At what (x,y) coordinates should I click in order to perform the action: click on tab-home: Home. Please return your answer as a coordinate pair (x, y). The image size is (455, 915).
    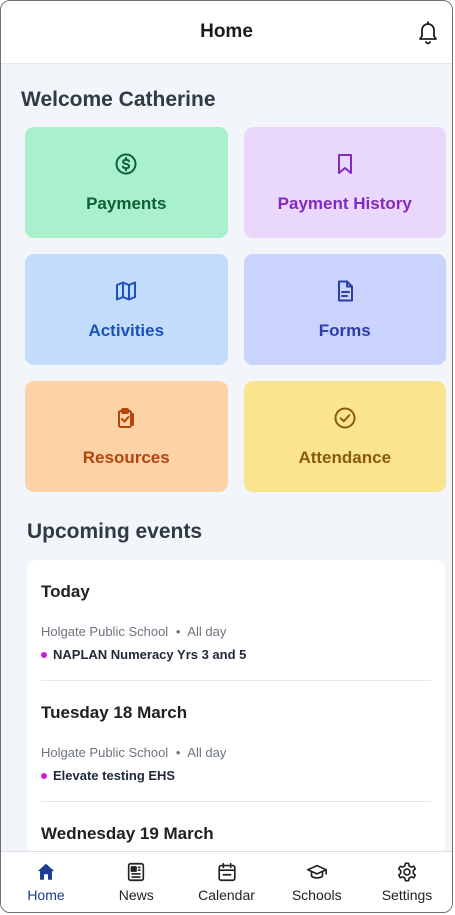
    Looking at the image, I should click on (46, 882).